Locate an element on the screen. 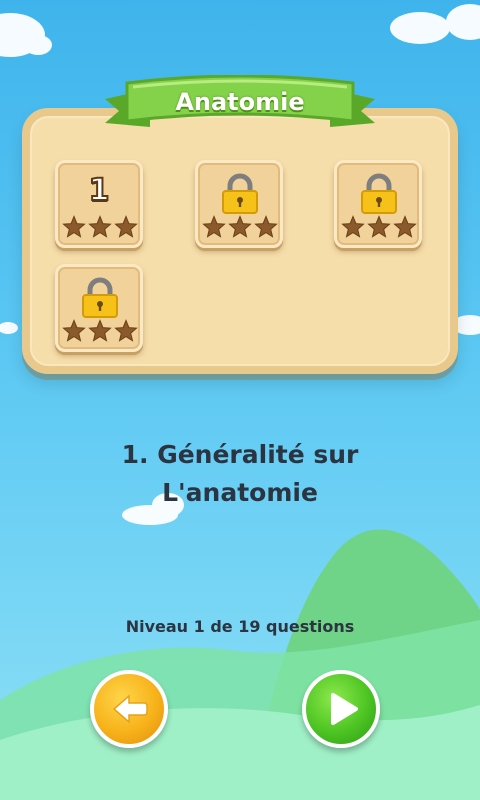  level-tile-4-locked is located at coordinates (99, 308).